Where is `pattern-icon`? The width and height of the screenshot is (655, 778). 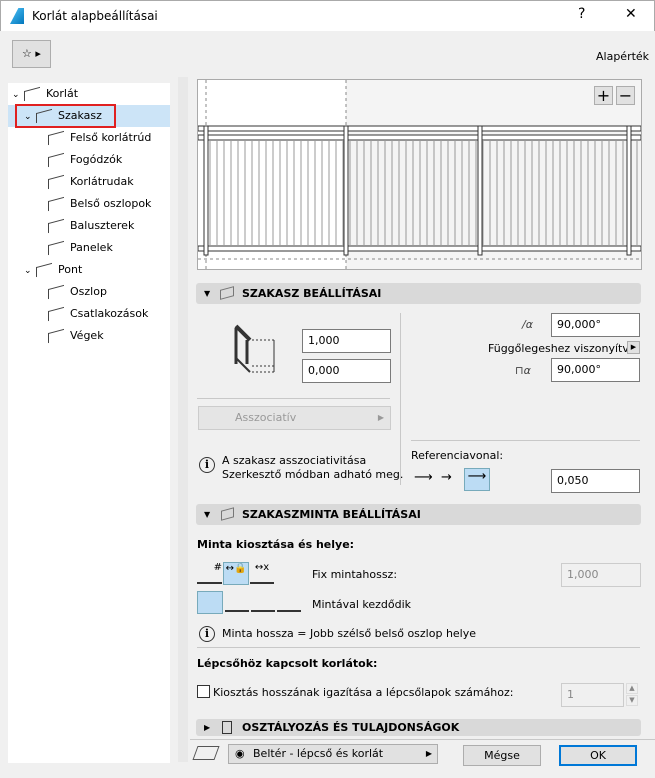 pattern-icon is located at coordinates (227, 514).